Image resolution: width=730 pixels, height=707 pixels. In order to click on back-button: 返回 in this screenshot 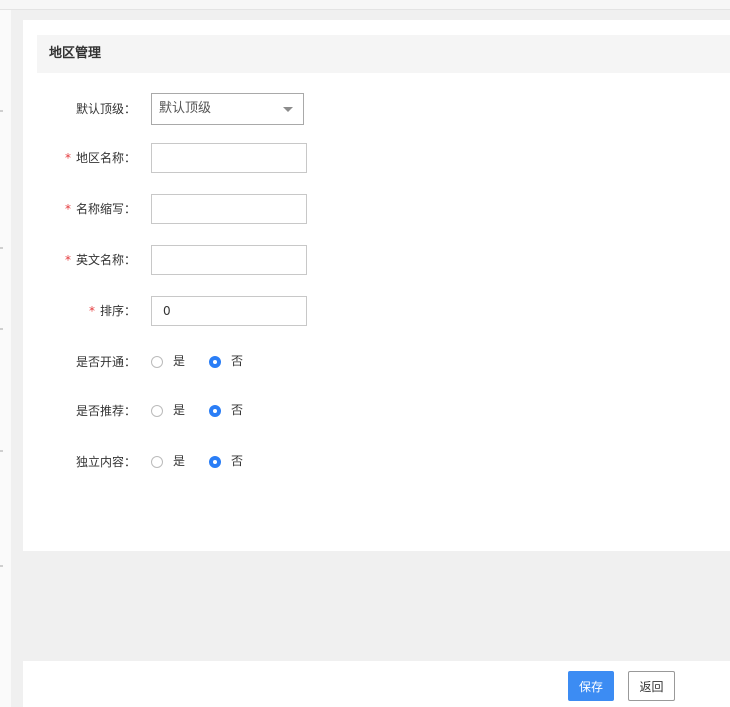, I will do `click(651, 686)`.